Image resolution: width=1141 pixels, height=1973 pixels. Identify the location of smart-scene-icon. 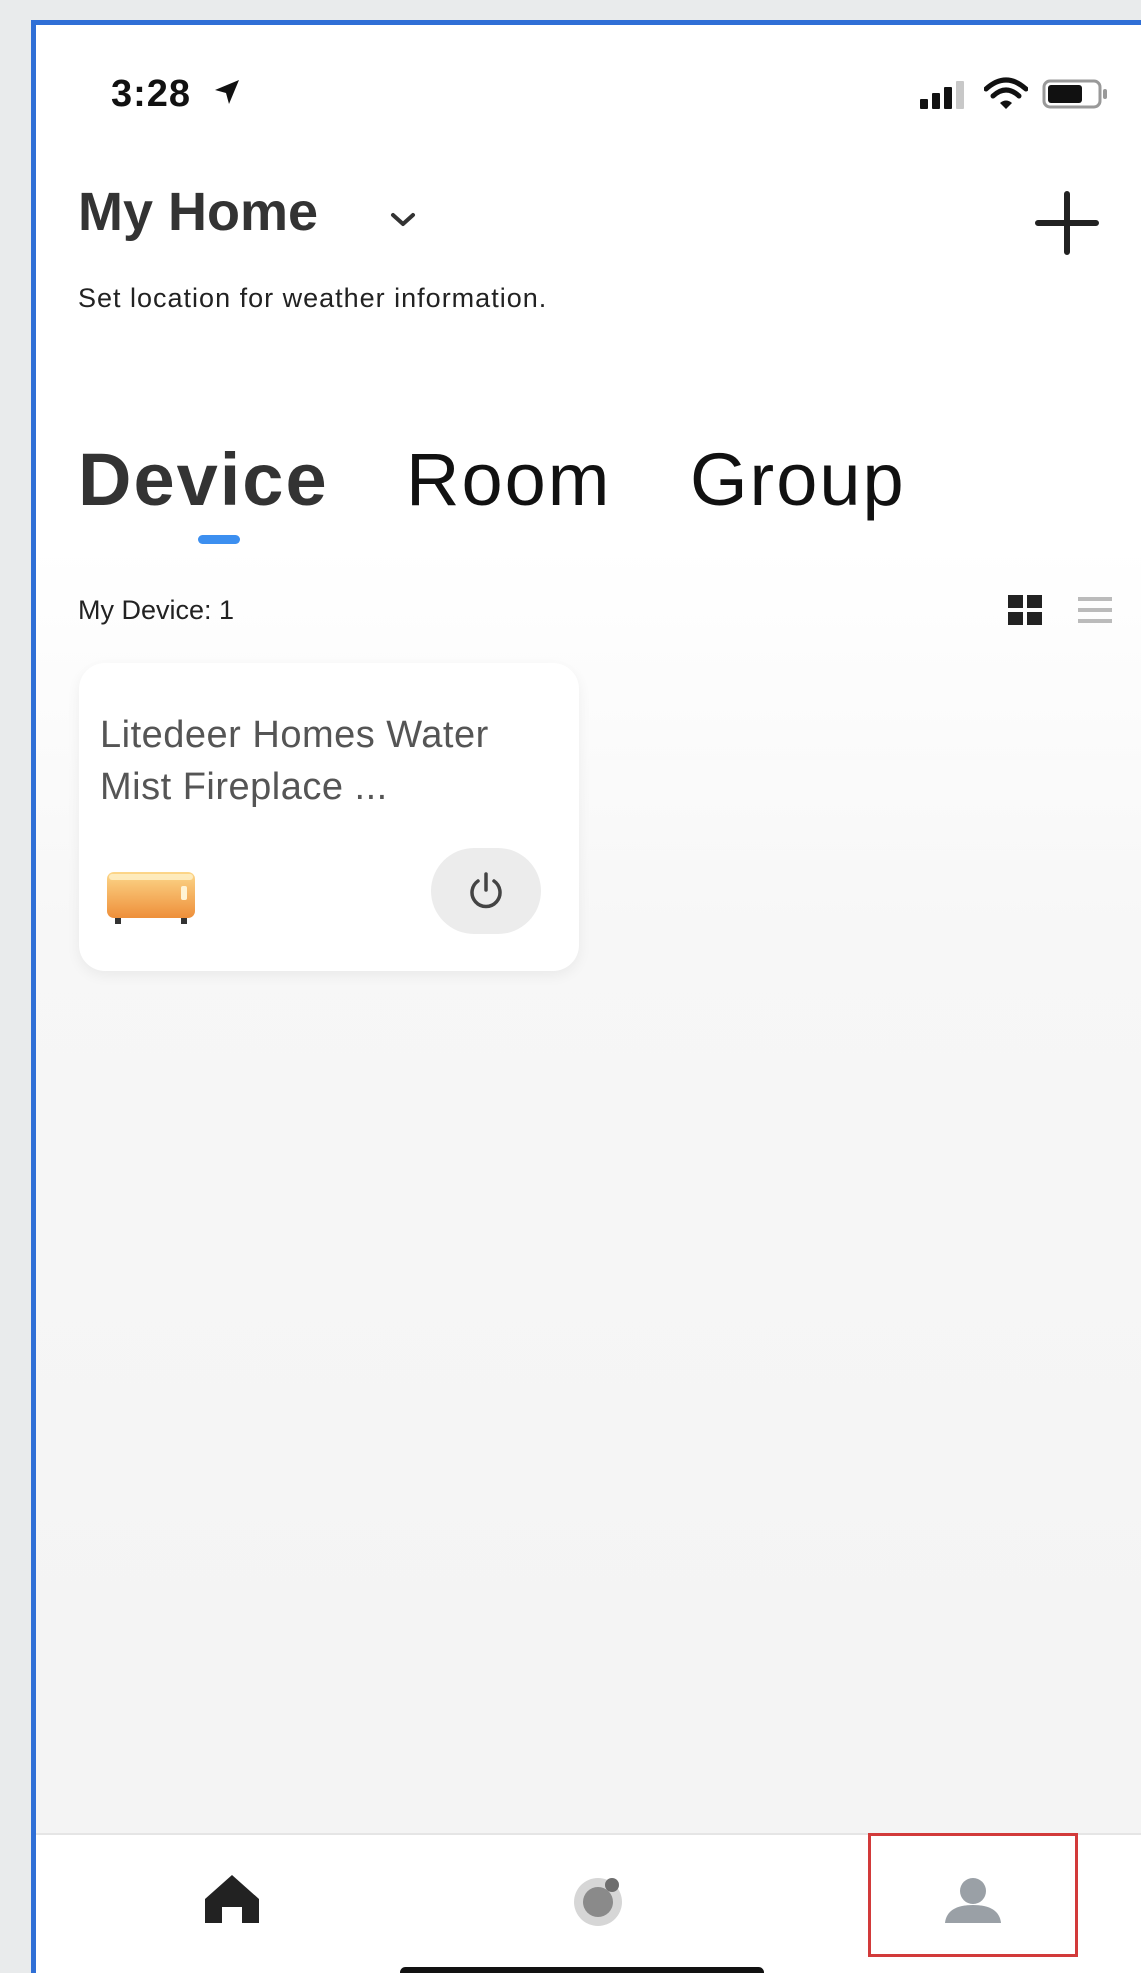
(598, 1902).